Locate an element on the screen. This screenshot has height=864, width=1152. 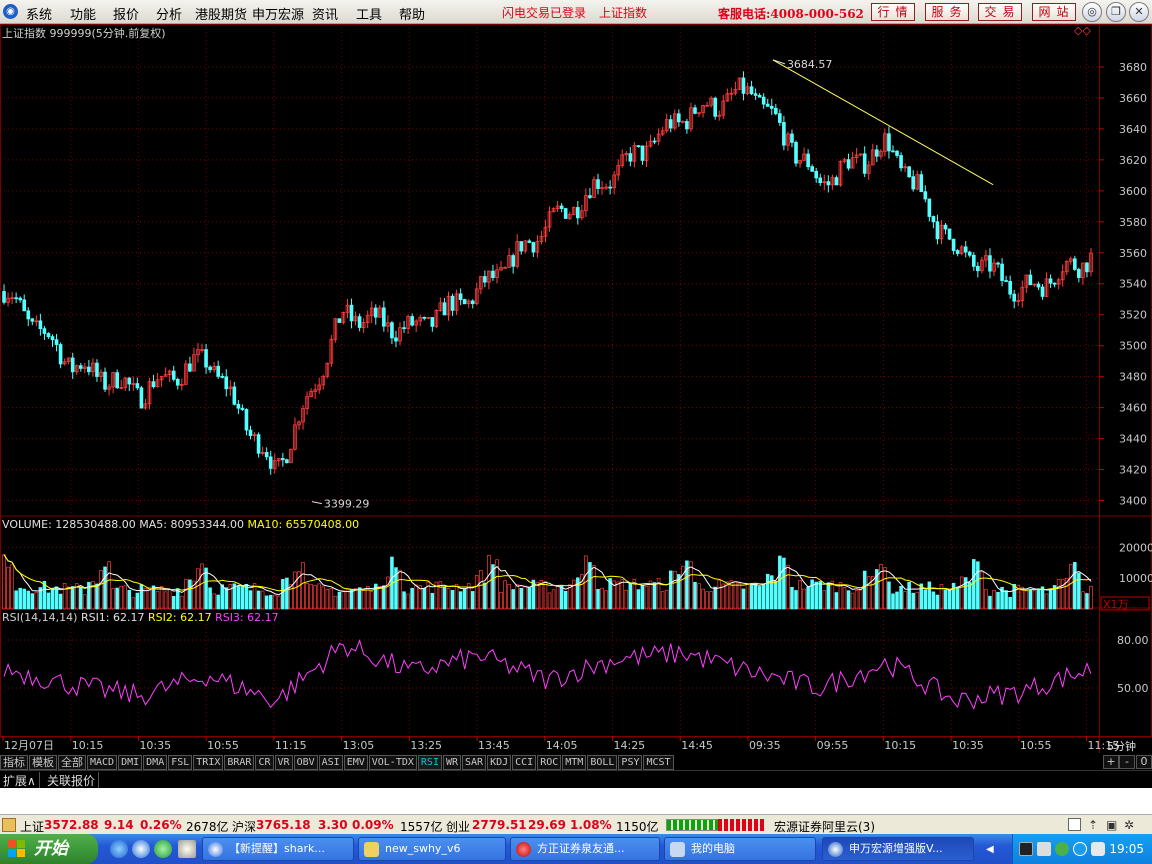
menu-swhy: 申万宏源 is located at coordinates (278, 13).